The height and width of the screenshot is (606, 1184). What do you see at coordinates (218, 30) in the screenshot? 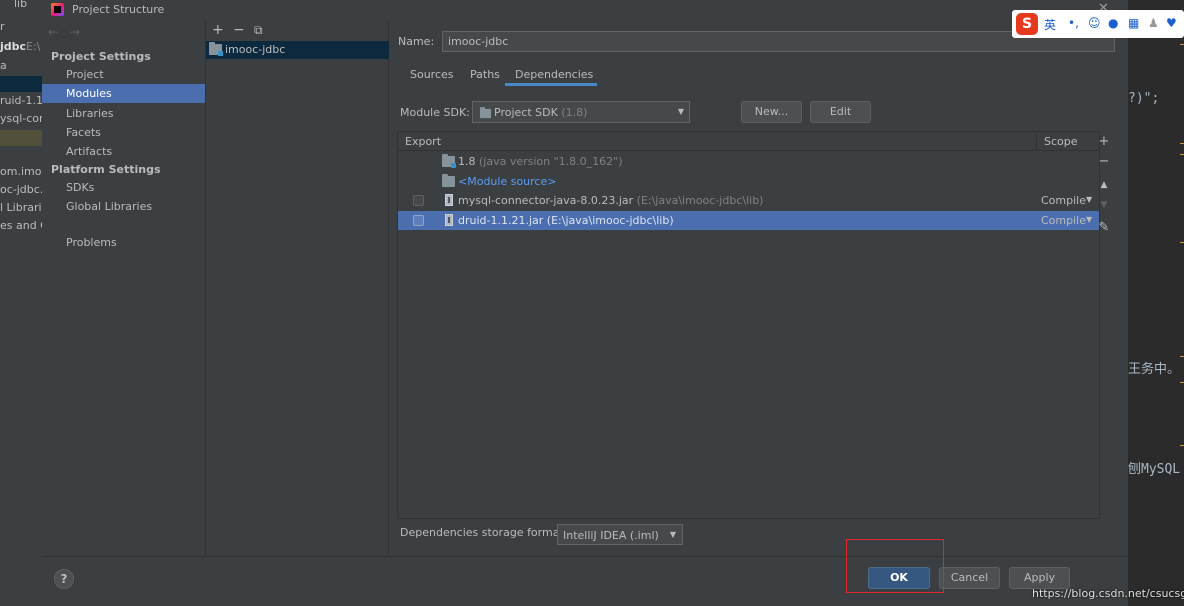
I see `add-module-icon: +` at bounding box center [218, 30].